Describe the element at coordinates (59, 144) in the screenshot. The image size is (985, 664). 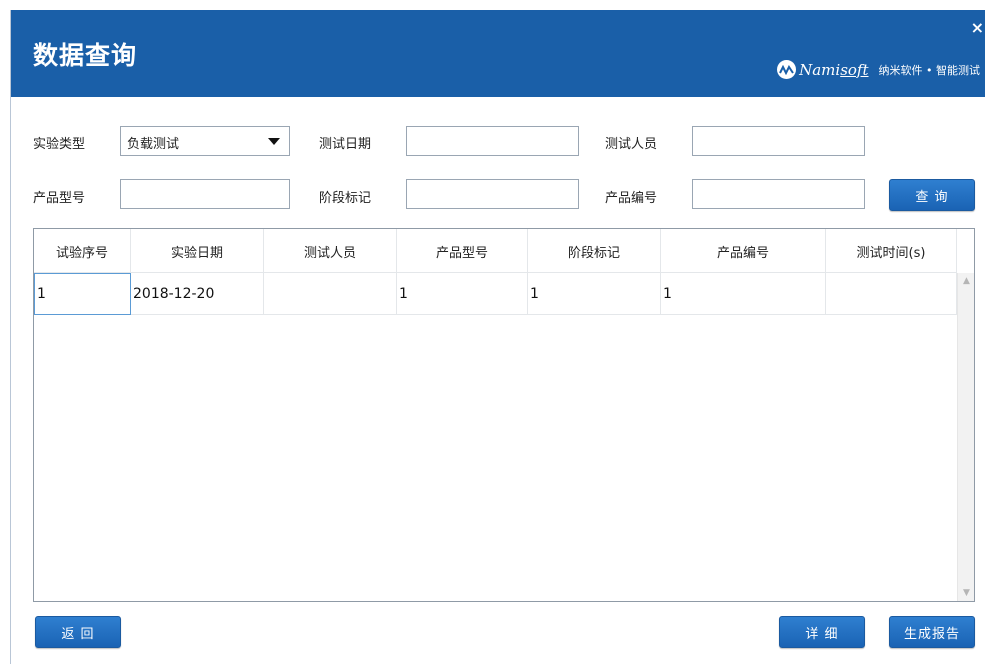
I see `test-type-label: 实验类型` at that location.